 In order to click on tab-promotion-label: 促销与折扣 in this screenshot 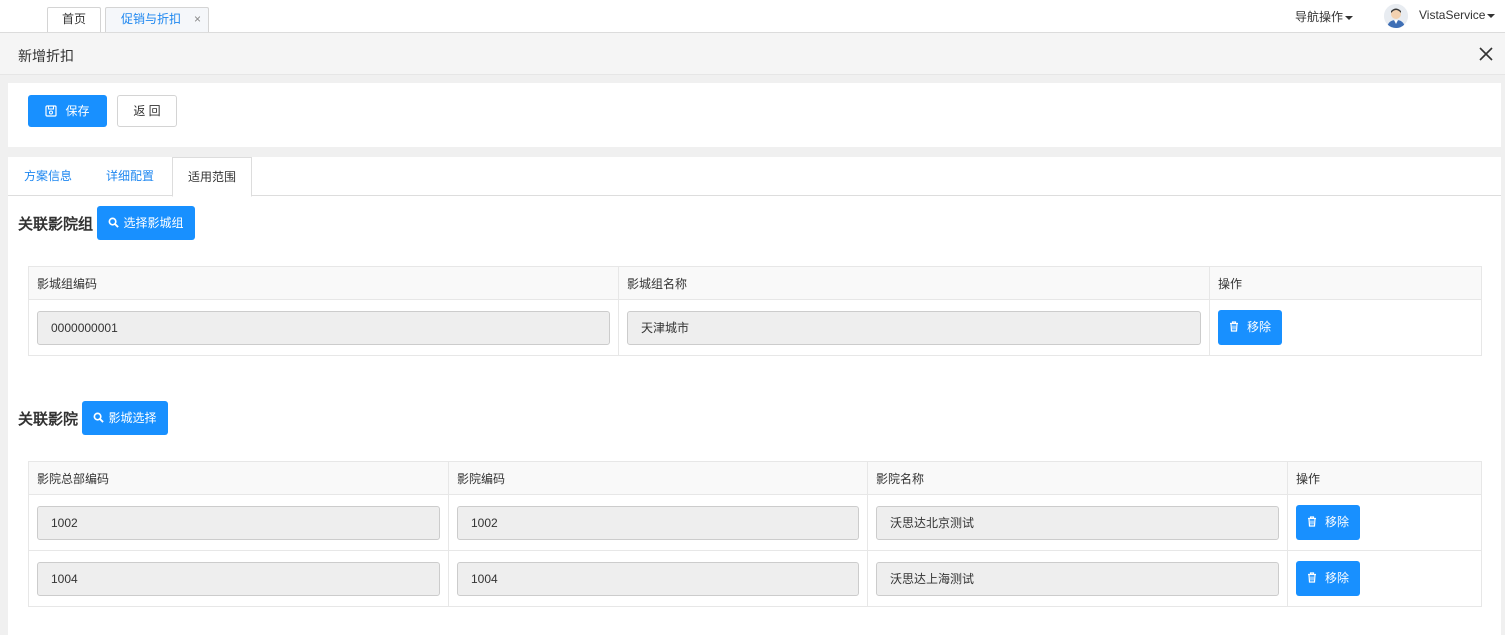, I will do `click(151, 19)`.